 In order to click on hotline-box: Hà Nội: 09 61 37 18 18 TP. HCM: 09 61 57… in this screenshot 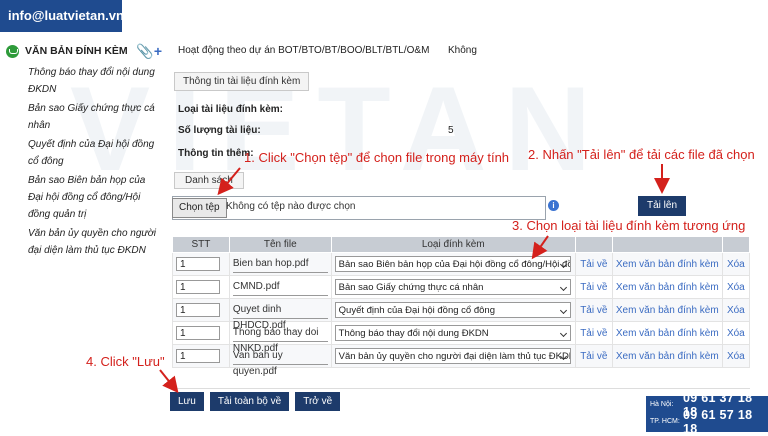, I will do `click(707, 413)`.